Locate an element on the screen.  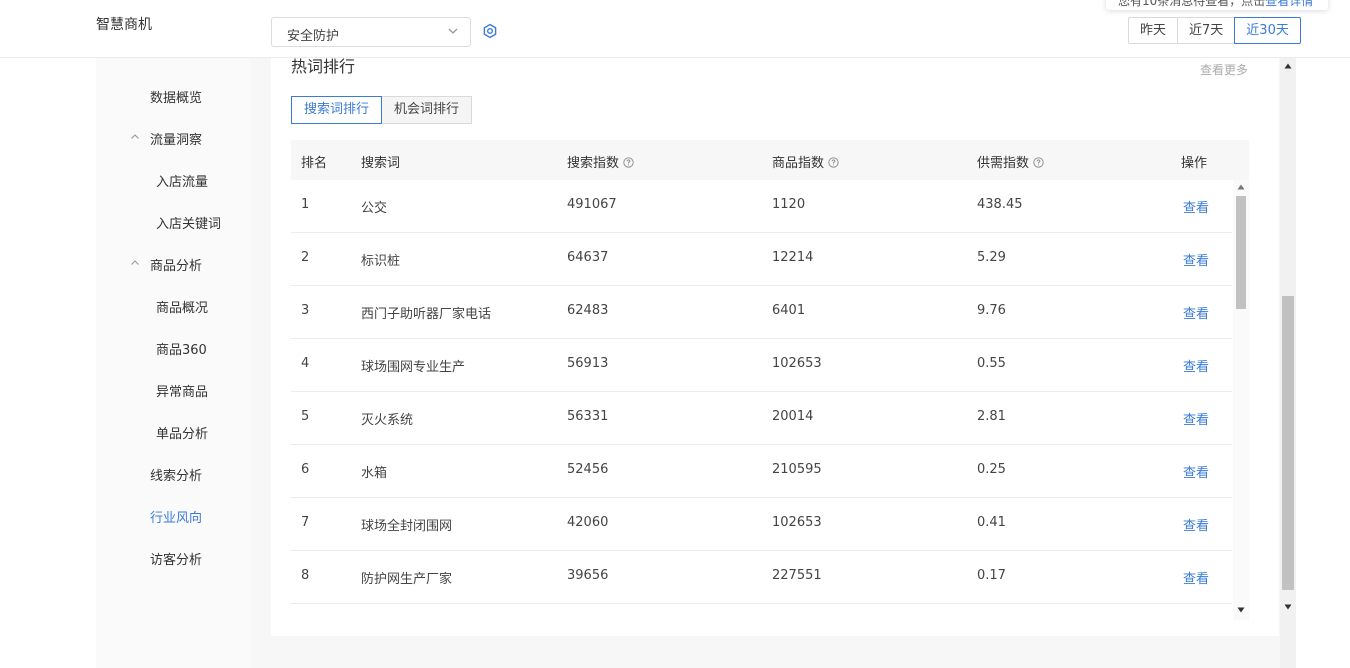
sidebar-item-store-traffic: 入店流量 is located at coordinates (182, 180).